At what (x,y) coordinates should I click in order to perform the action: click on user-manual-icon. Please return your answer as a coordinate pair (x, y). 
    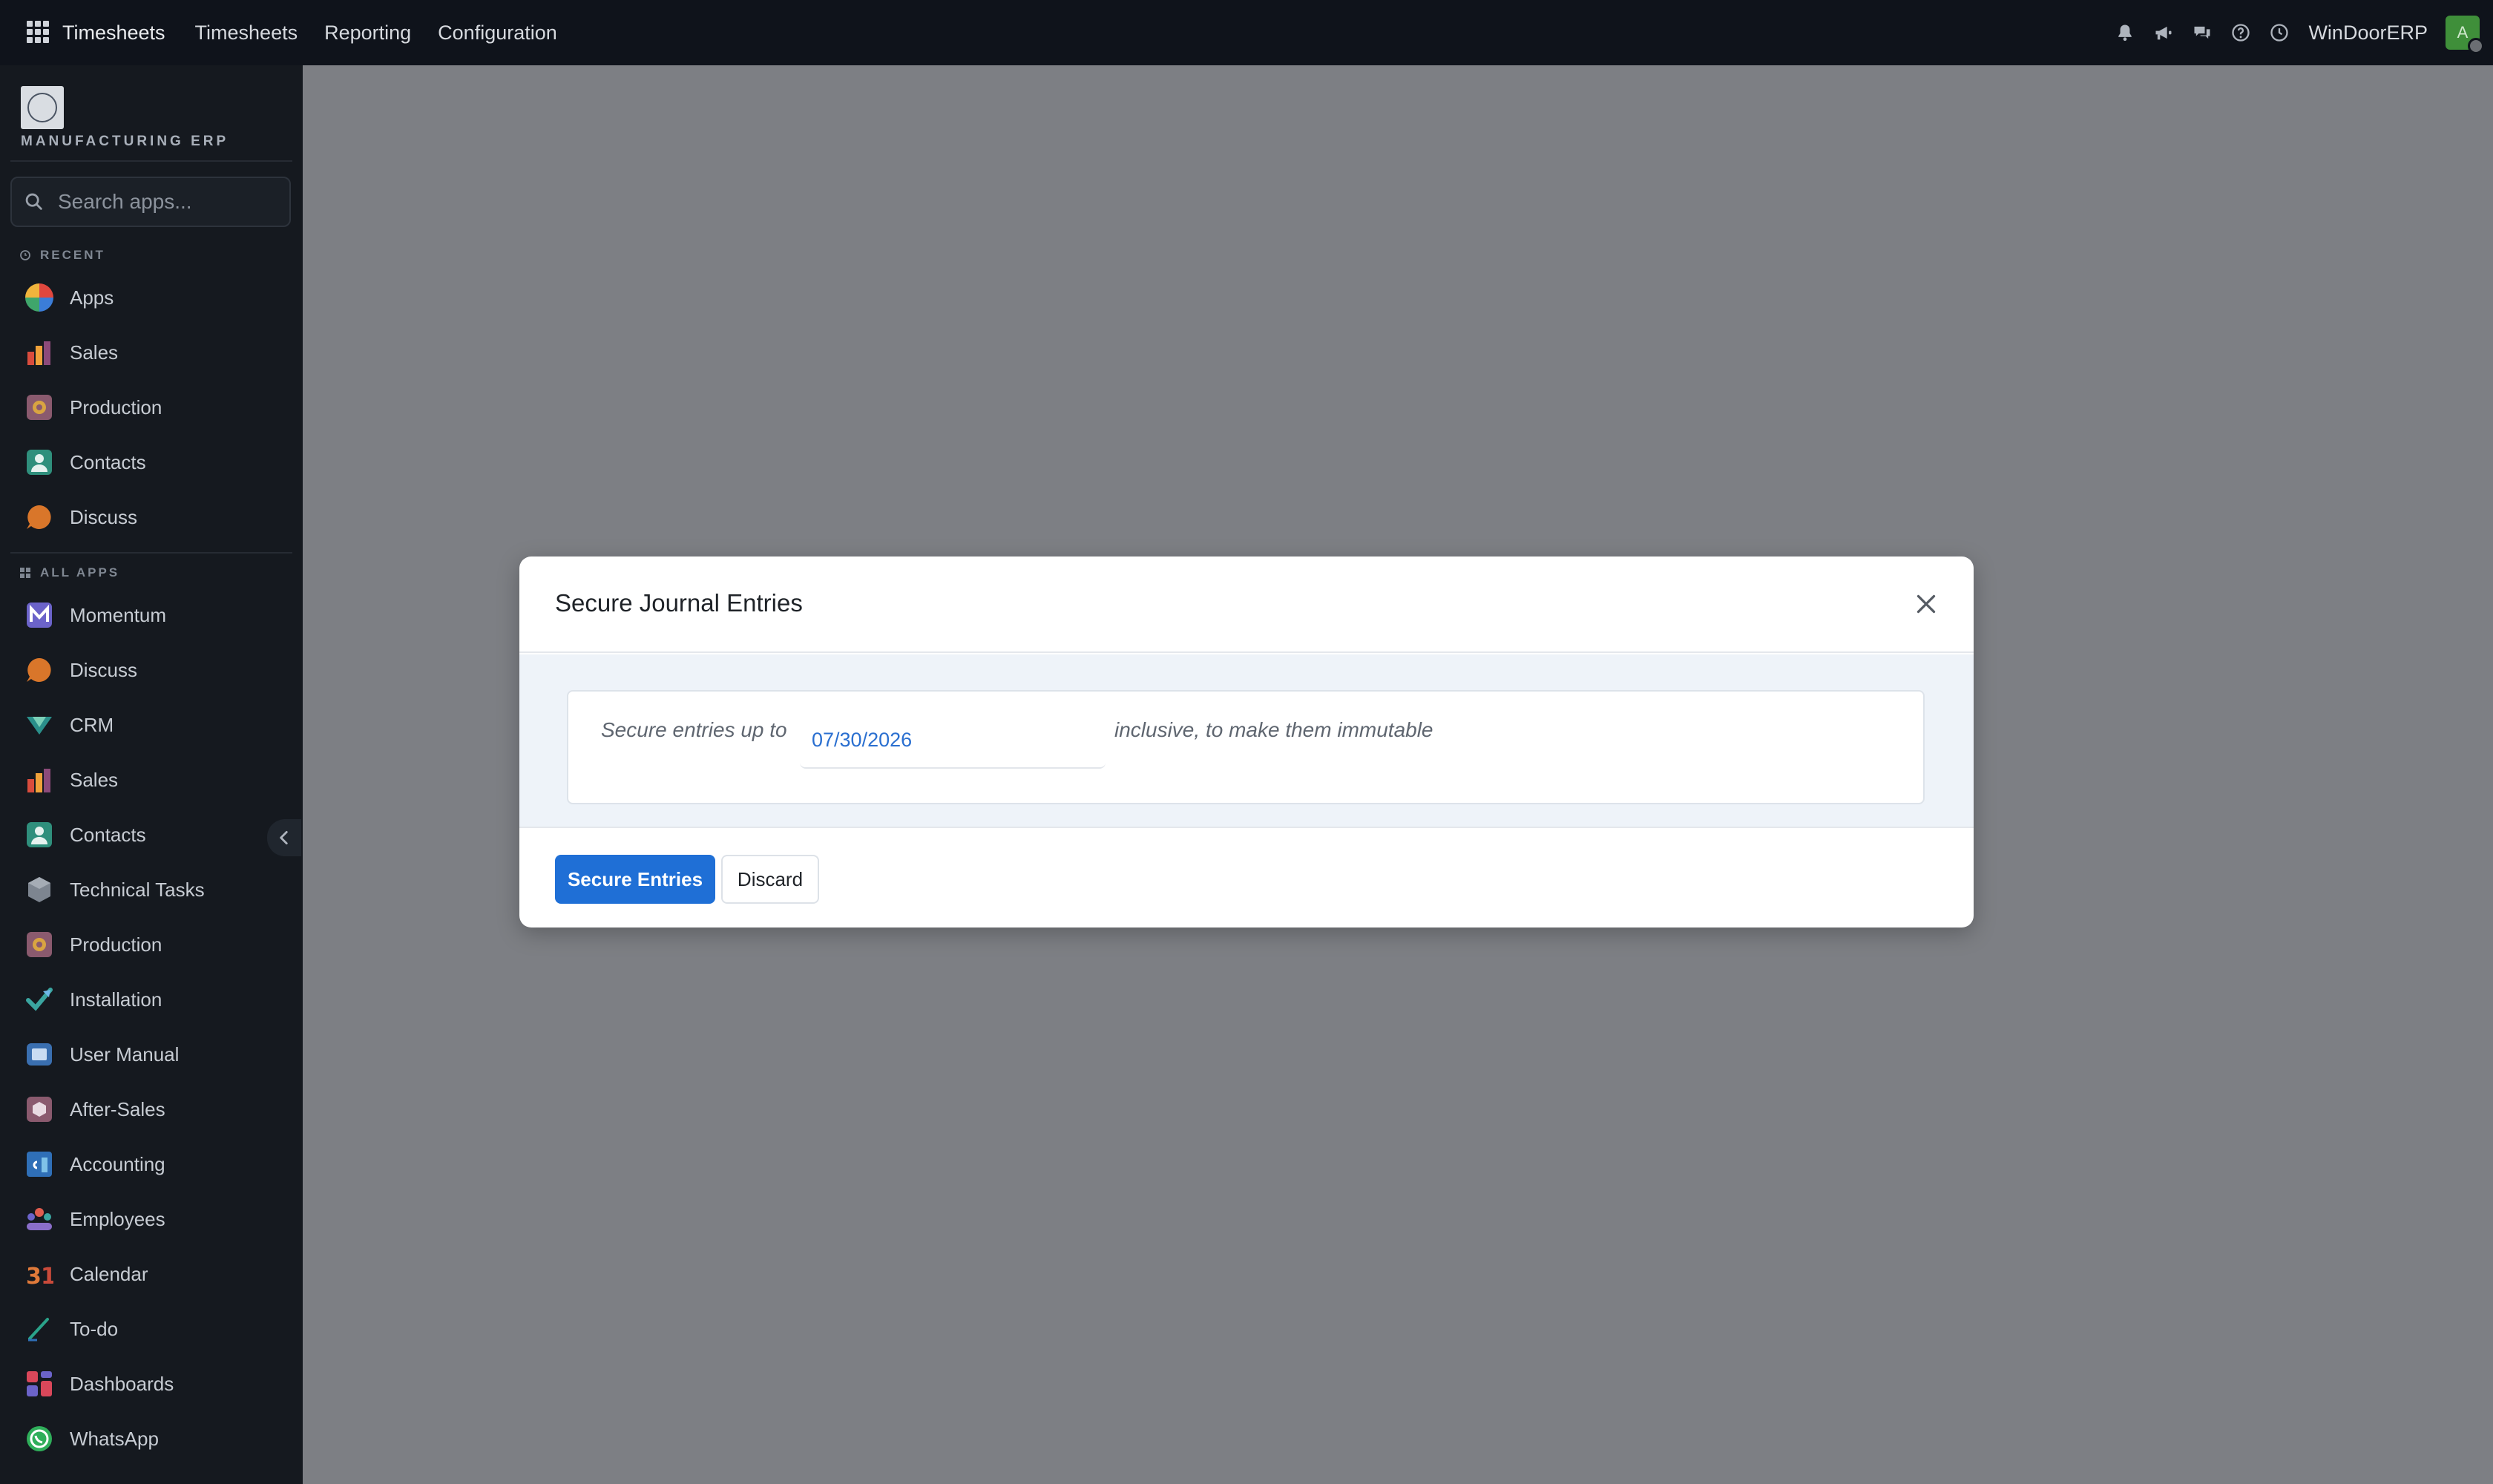
    Looking at the image, I should click on (39, 1054).